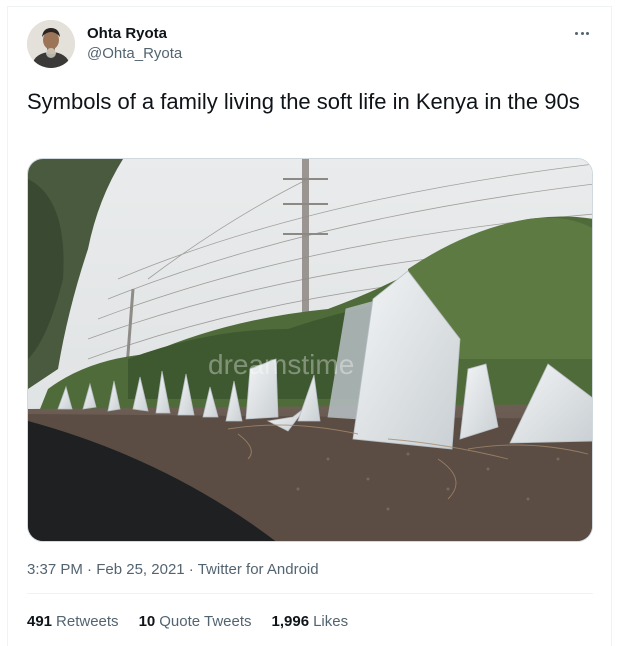  What do you see at coordinates (134, 33) in the screenshot?
I see `display-name: Ohta Ryota` at bounding box center [134, 33].